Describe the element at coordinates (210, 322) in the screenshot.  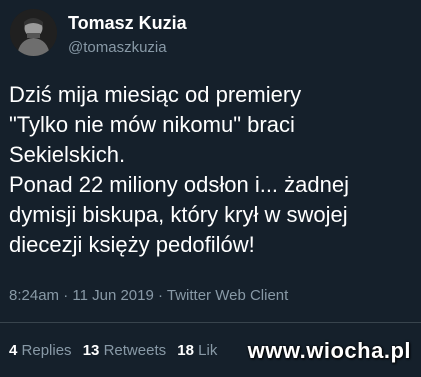
I see `divider` at that location.